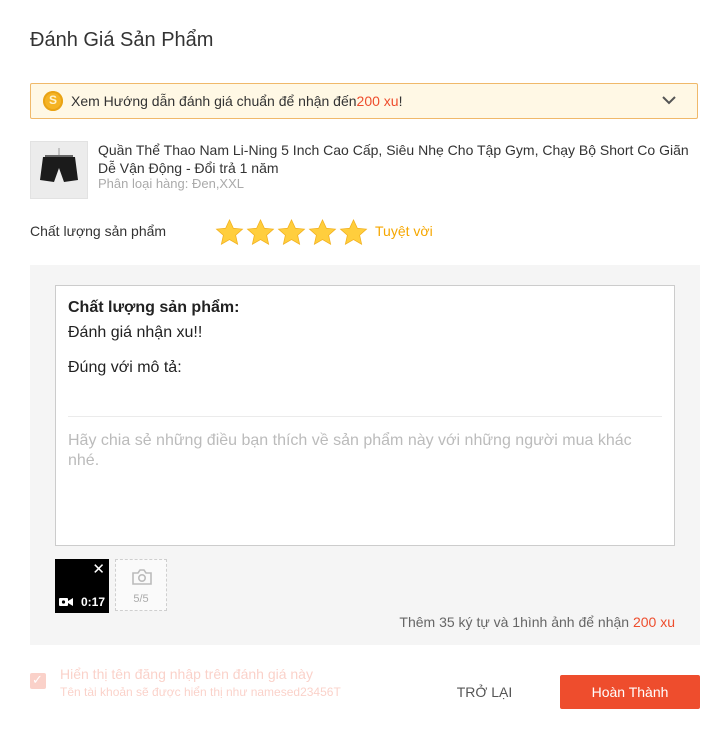 This screenshot has height=730, width=728. What do you see at coordinates (122, 40) in the screenshot?
I see `dialog-title: Đánh Giá Sản Phẩm` at bounding box center [122, 40].